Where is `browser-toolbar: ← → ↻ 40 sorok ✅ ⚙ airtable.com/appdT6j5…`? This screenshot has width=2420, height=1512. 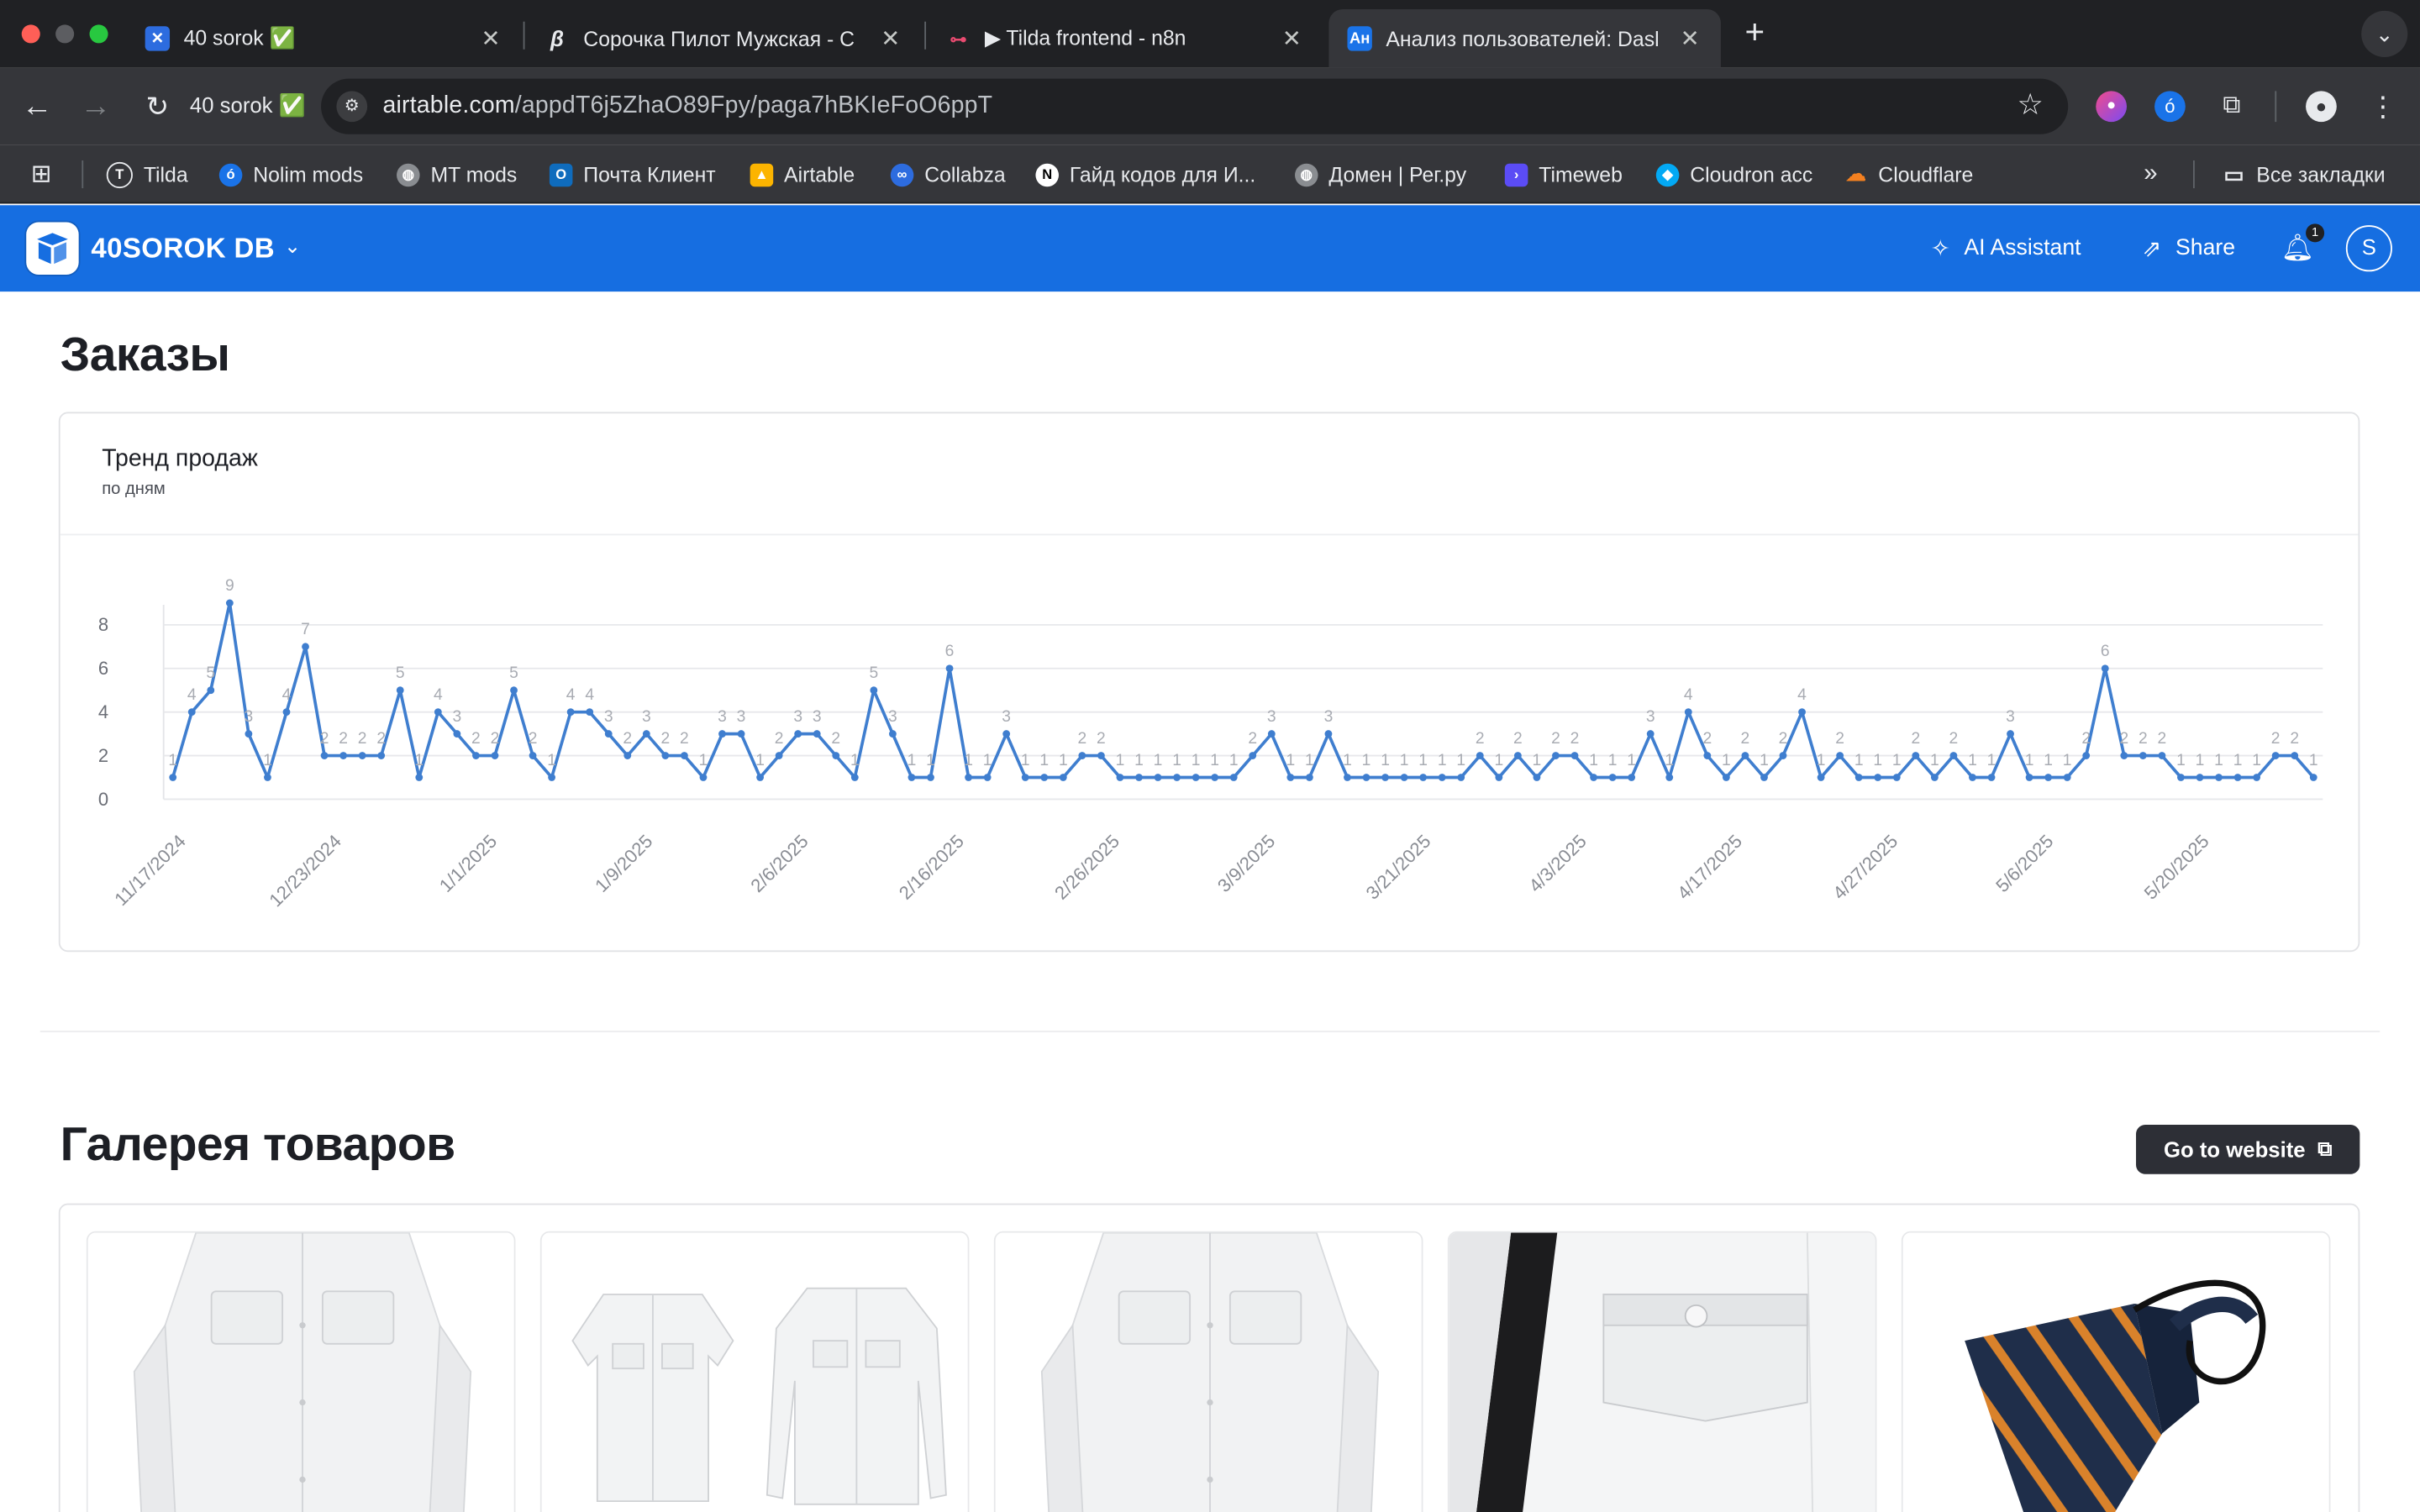
browser-toolbar: ← → ↻ 40 sorok ✅ ⚙ airtable.com/appdT6j5… is located at coordinates (1210, 106).